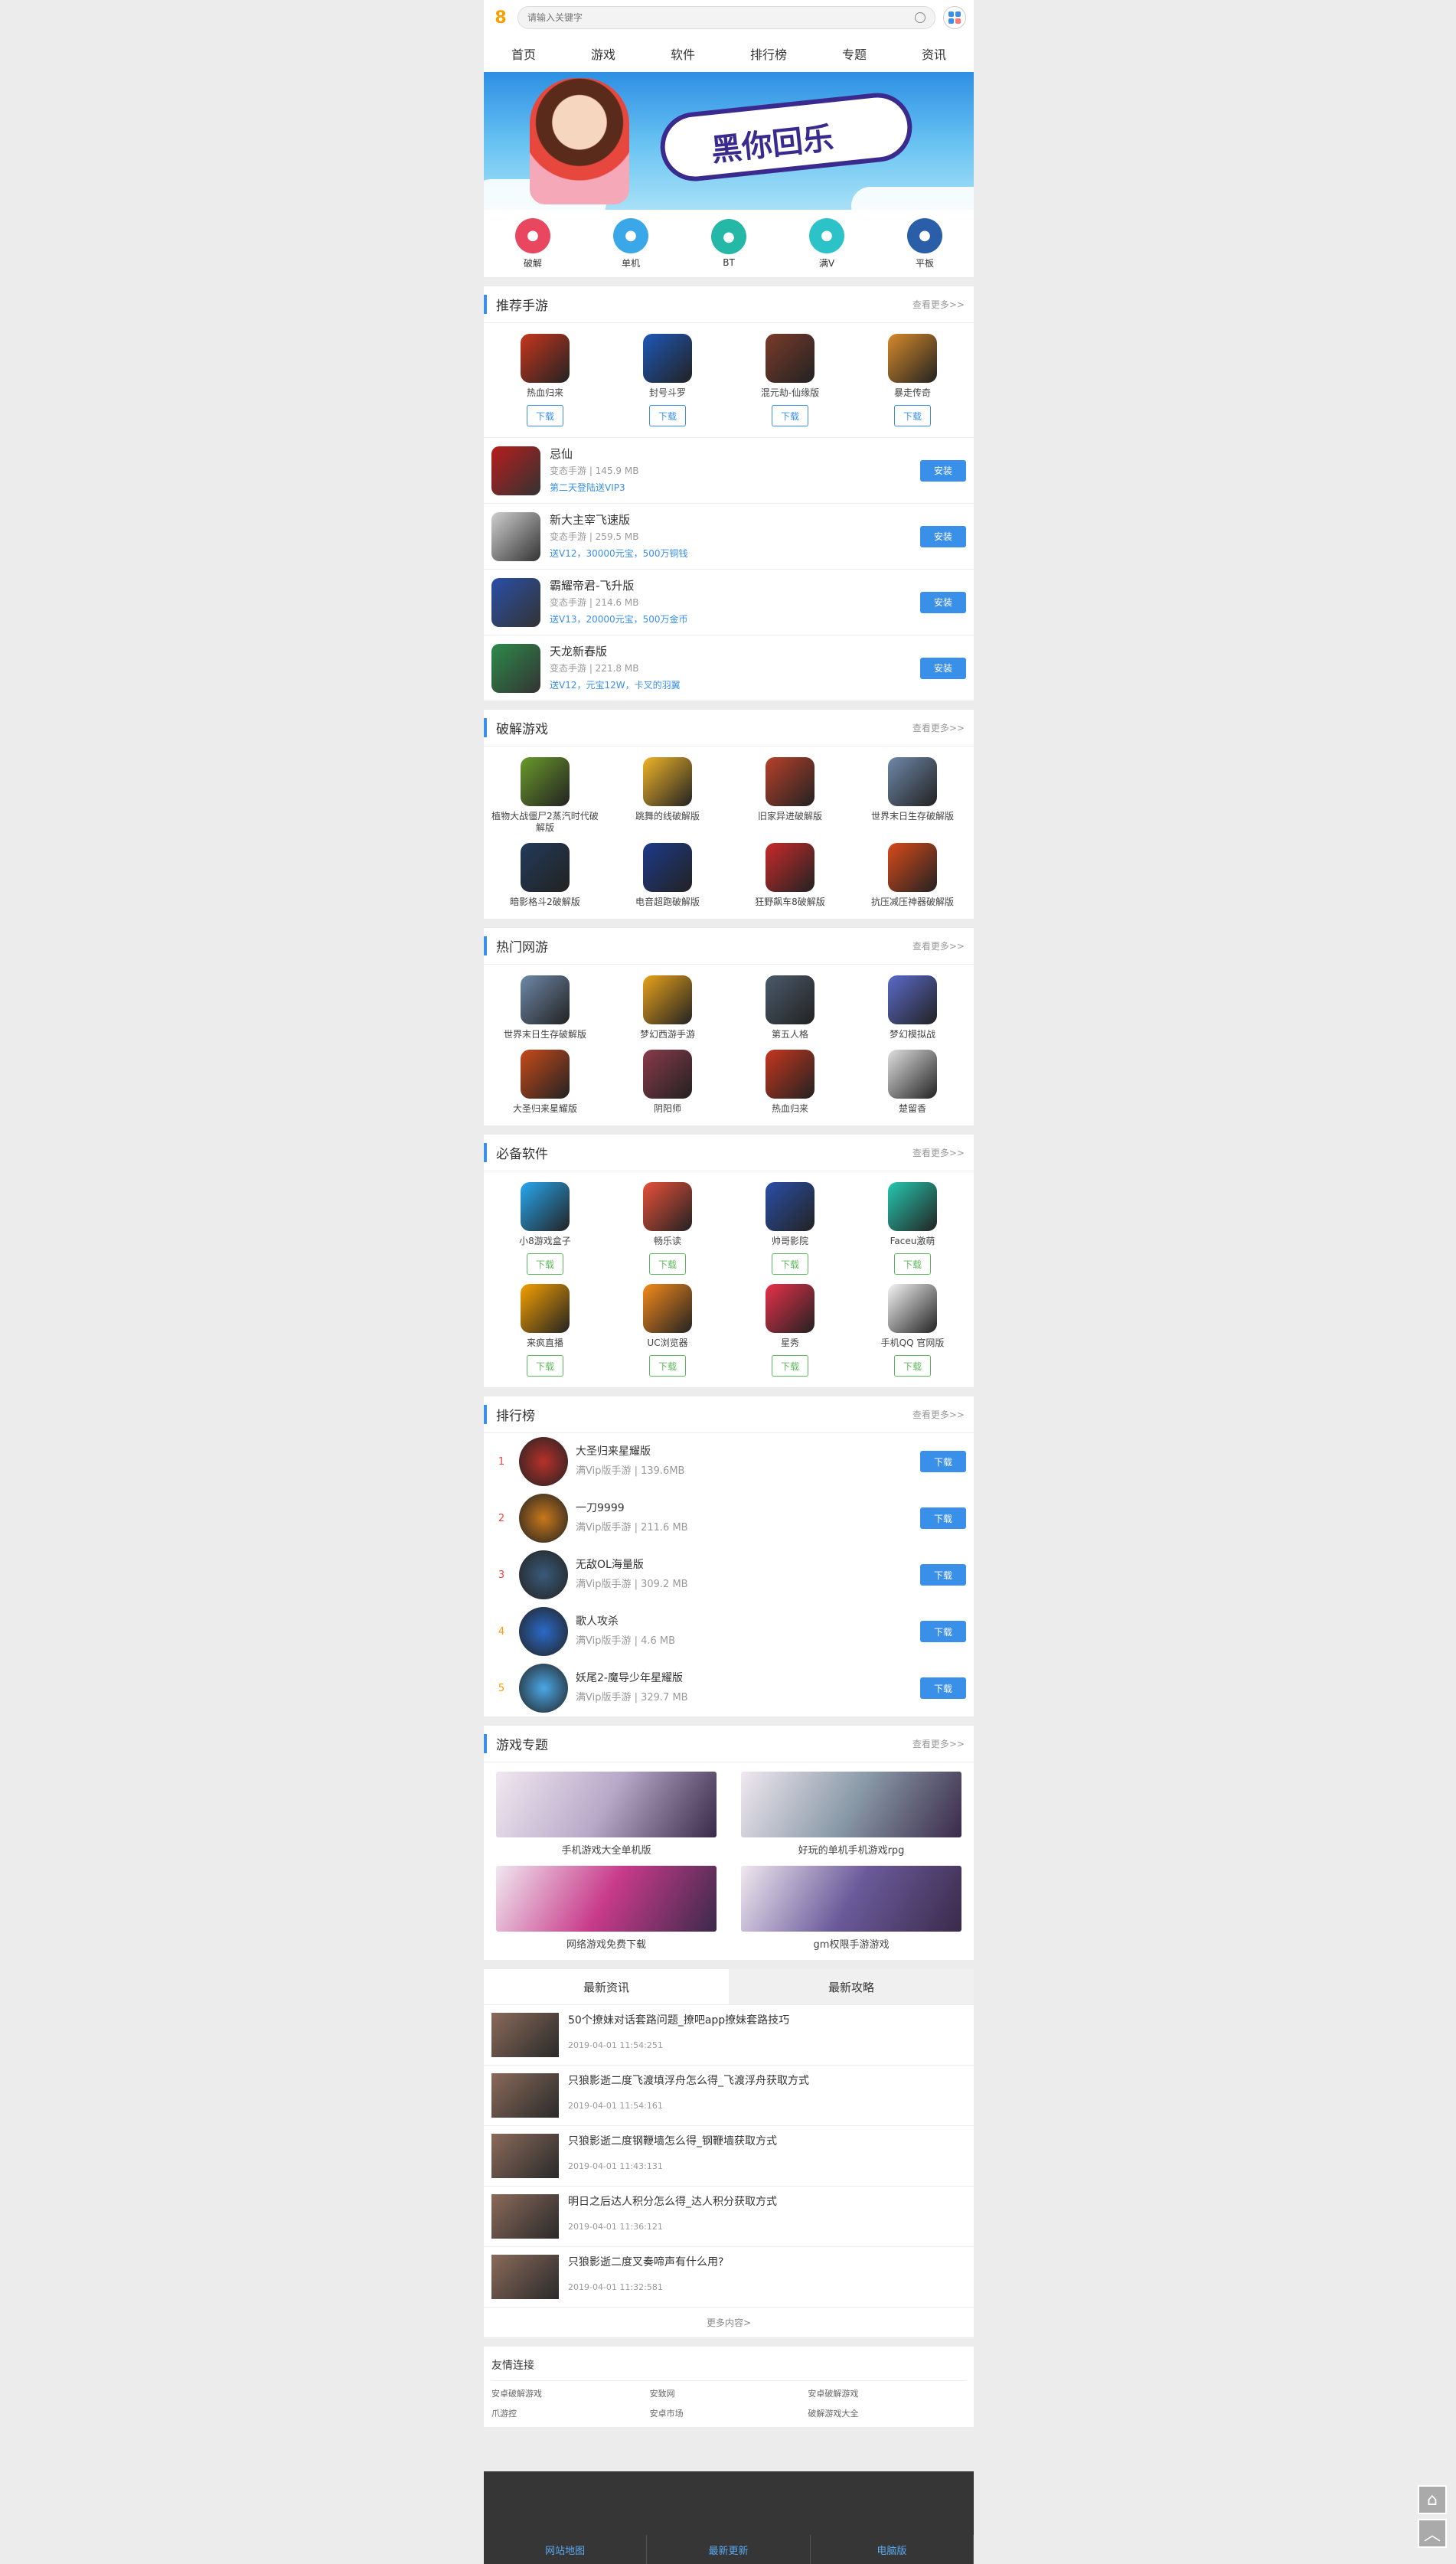  I want to click on app-item: 来疯直播 下载, so click(545, 1330).